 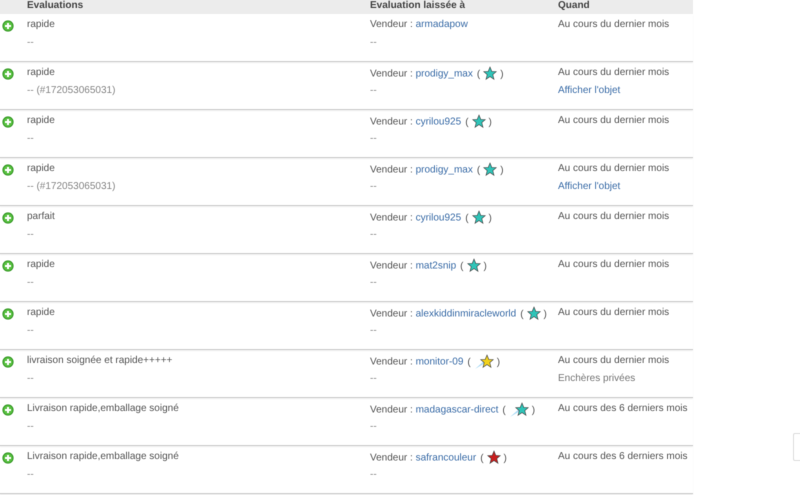 I want to click on column-header: Evaluation laissée à, so click(x=418, y=6).